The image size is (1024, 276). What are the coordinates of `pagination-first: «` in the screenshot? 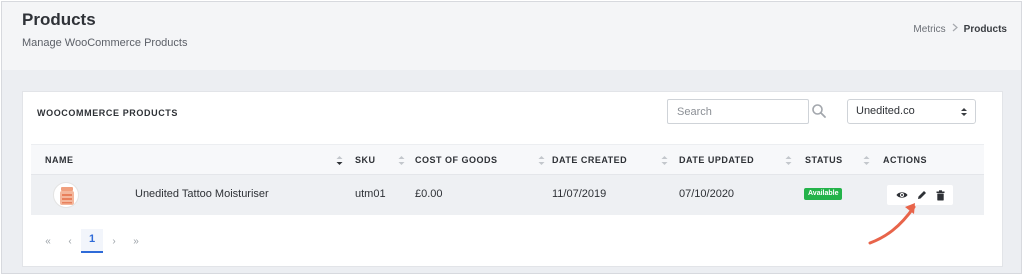 It's located at (48, 241).